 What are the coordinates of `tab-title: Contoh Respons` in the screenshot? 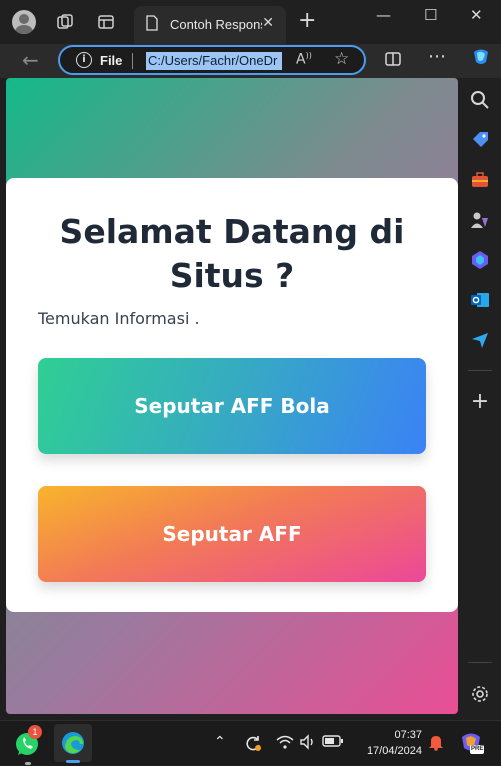 It's located at (216, 24).